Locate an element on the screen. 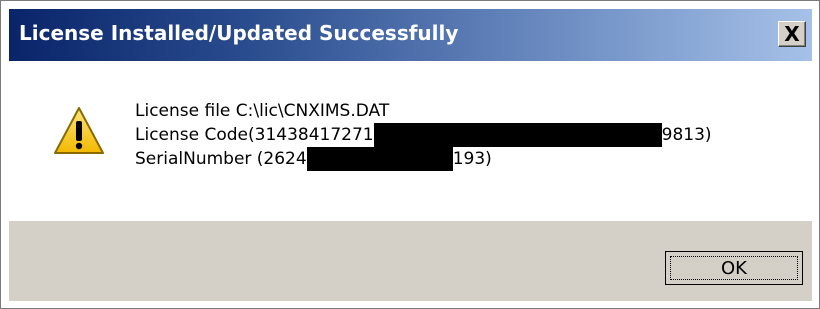  ok-button-label: OK is located at coordinates (734, 268).